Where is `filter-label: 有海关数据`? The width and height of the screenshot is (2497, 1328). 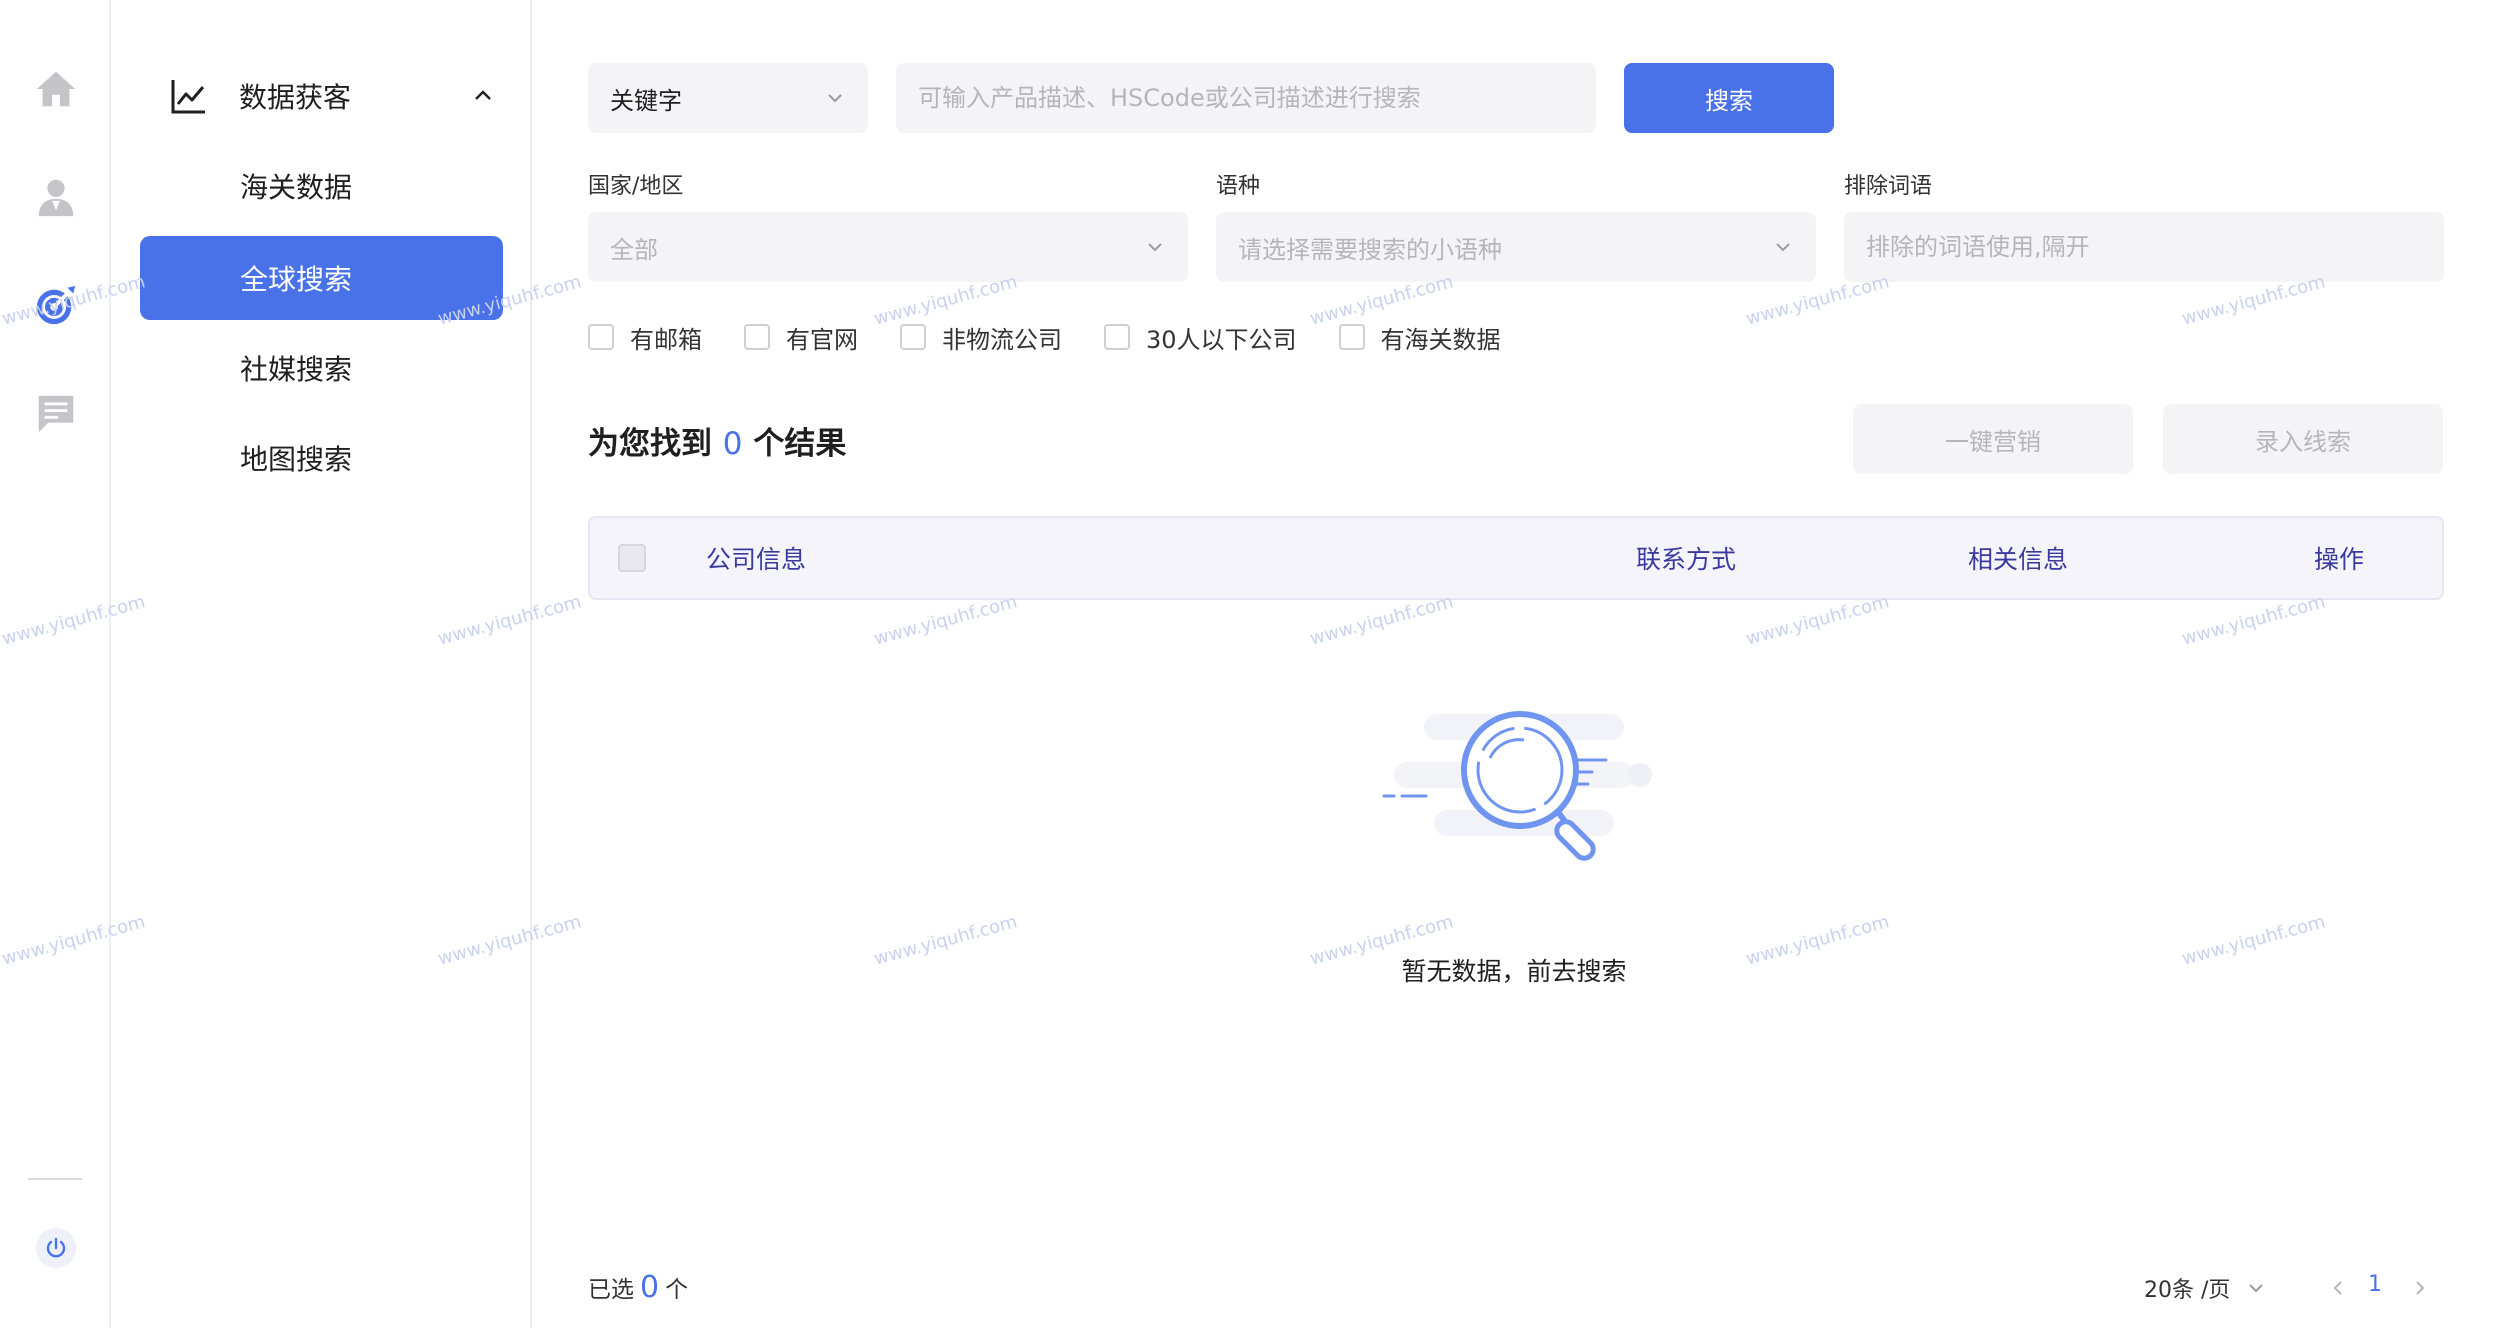 filter-label: 有海关数据 is located at coordinates (1440, 339).